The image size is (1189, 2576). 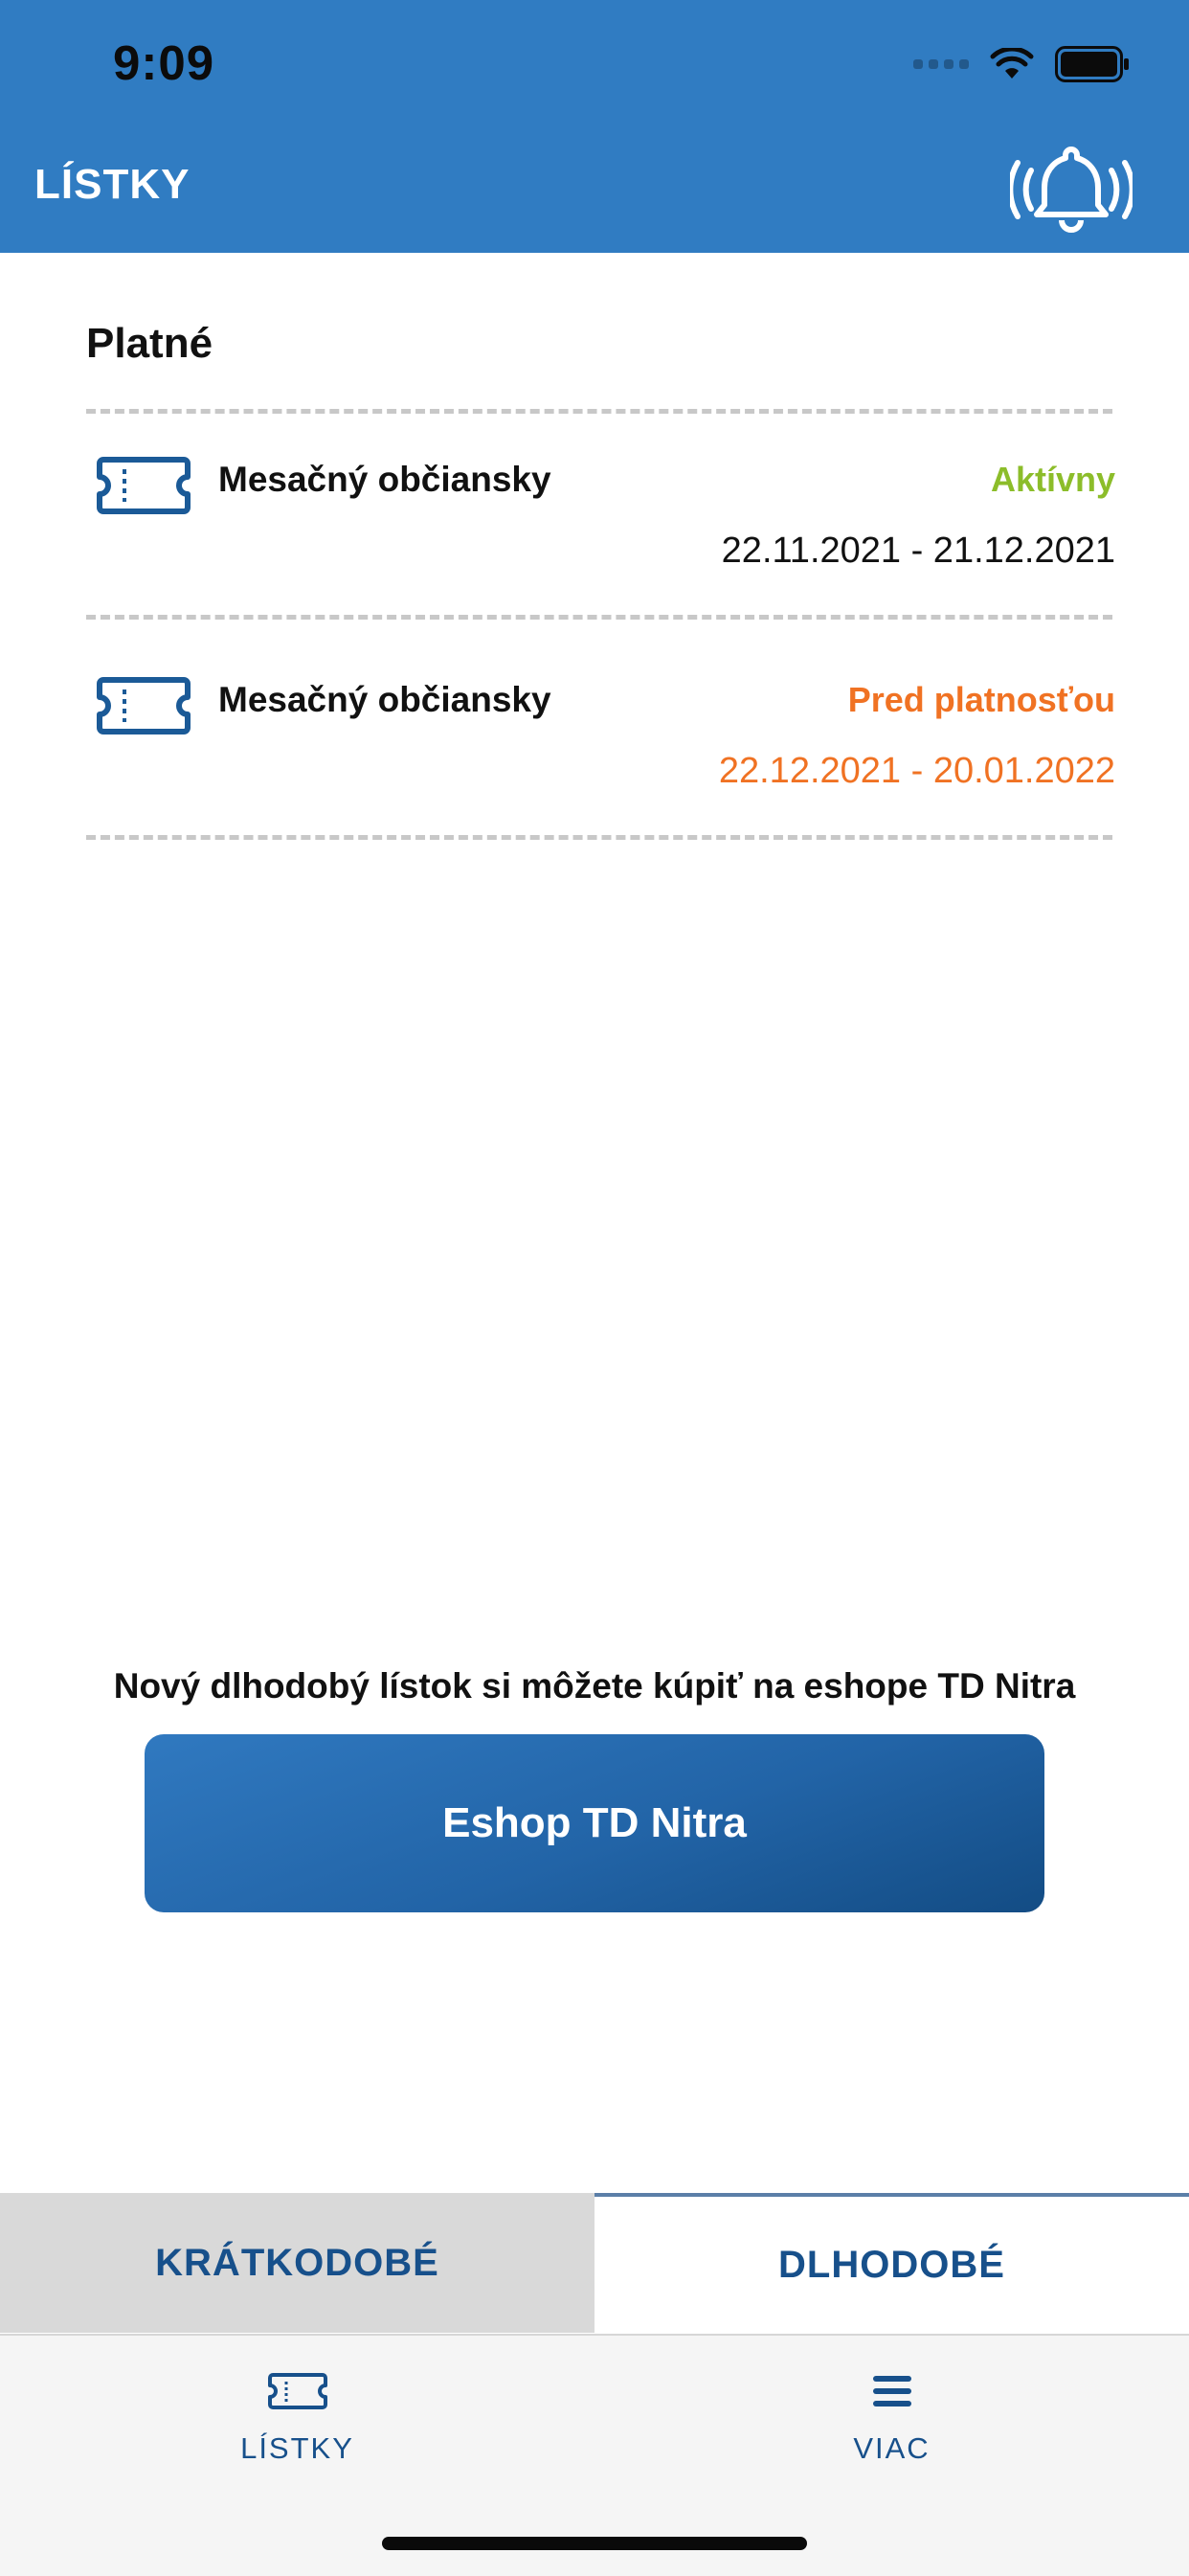 What do you see at coordinates (981, 699) in the screenshot?
I see `ticket-status: Pred platnosťou` at bounding box center [981, 699].